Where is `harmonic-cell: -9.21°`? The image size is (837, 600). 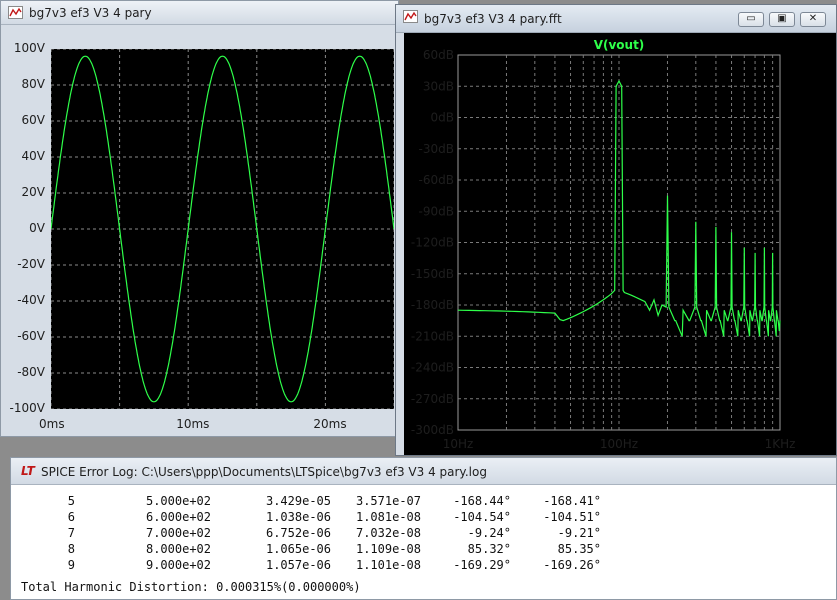 harmonic-cell: -9.21° is located at coordinates (579, 533).